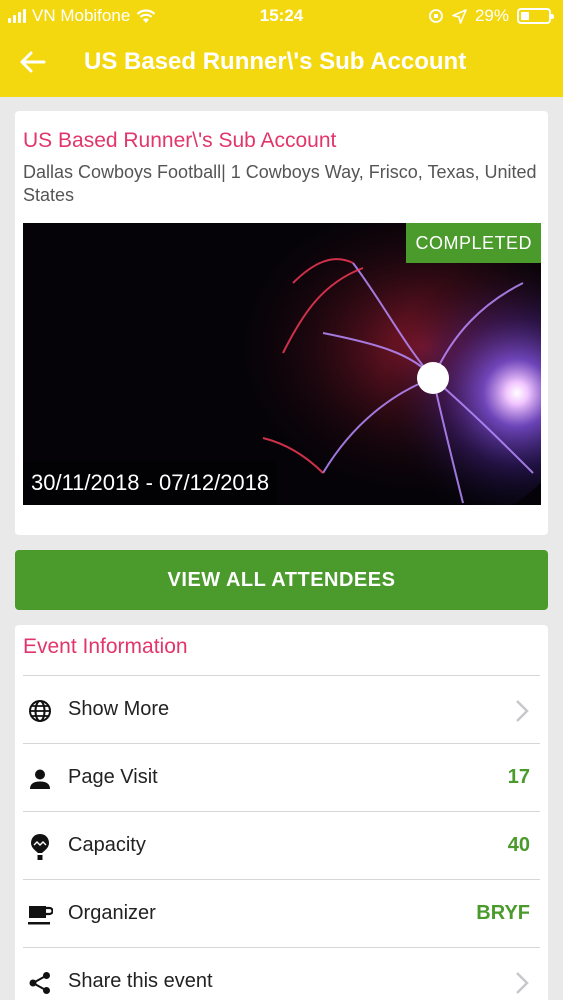 The height and width of the screenshot is (1000, 563). Describe the element at coordinates (518, 777) in the screenshot. I see `page-visit-count: 17` at that location.